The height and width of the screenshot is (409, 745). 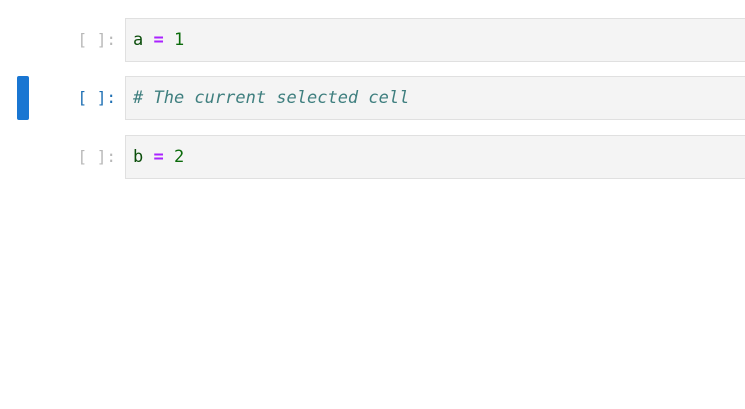 I want to click on code-number: 2, so click(x=179, y=157).